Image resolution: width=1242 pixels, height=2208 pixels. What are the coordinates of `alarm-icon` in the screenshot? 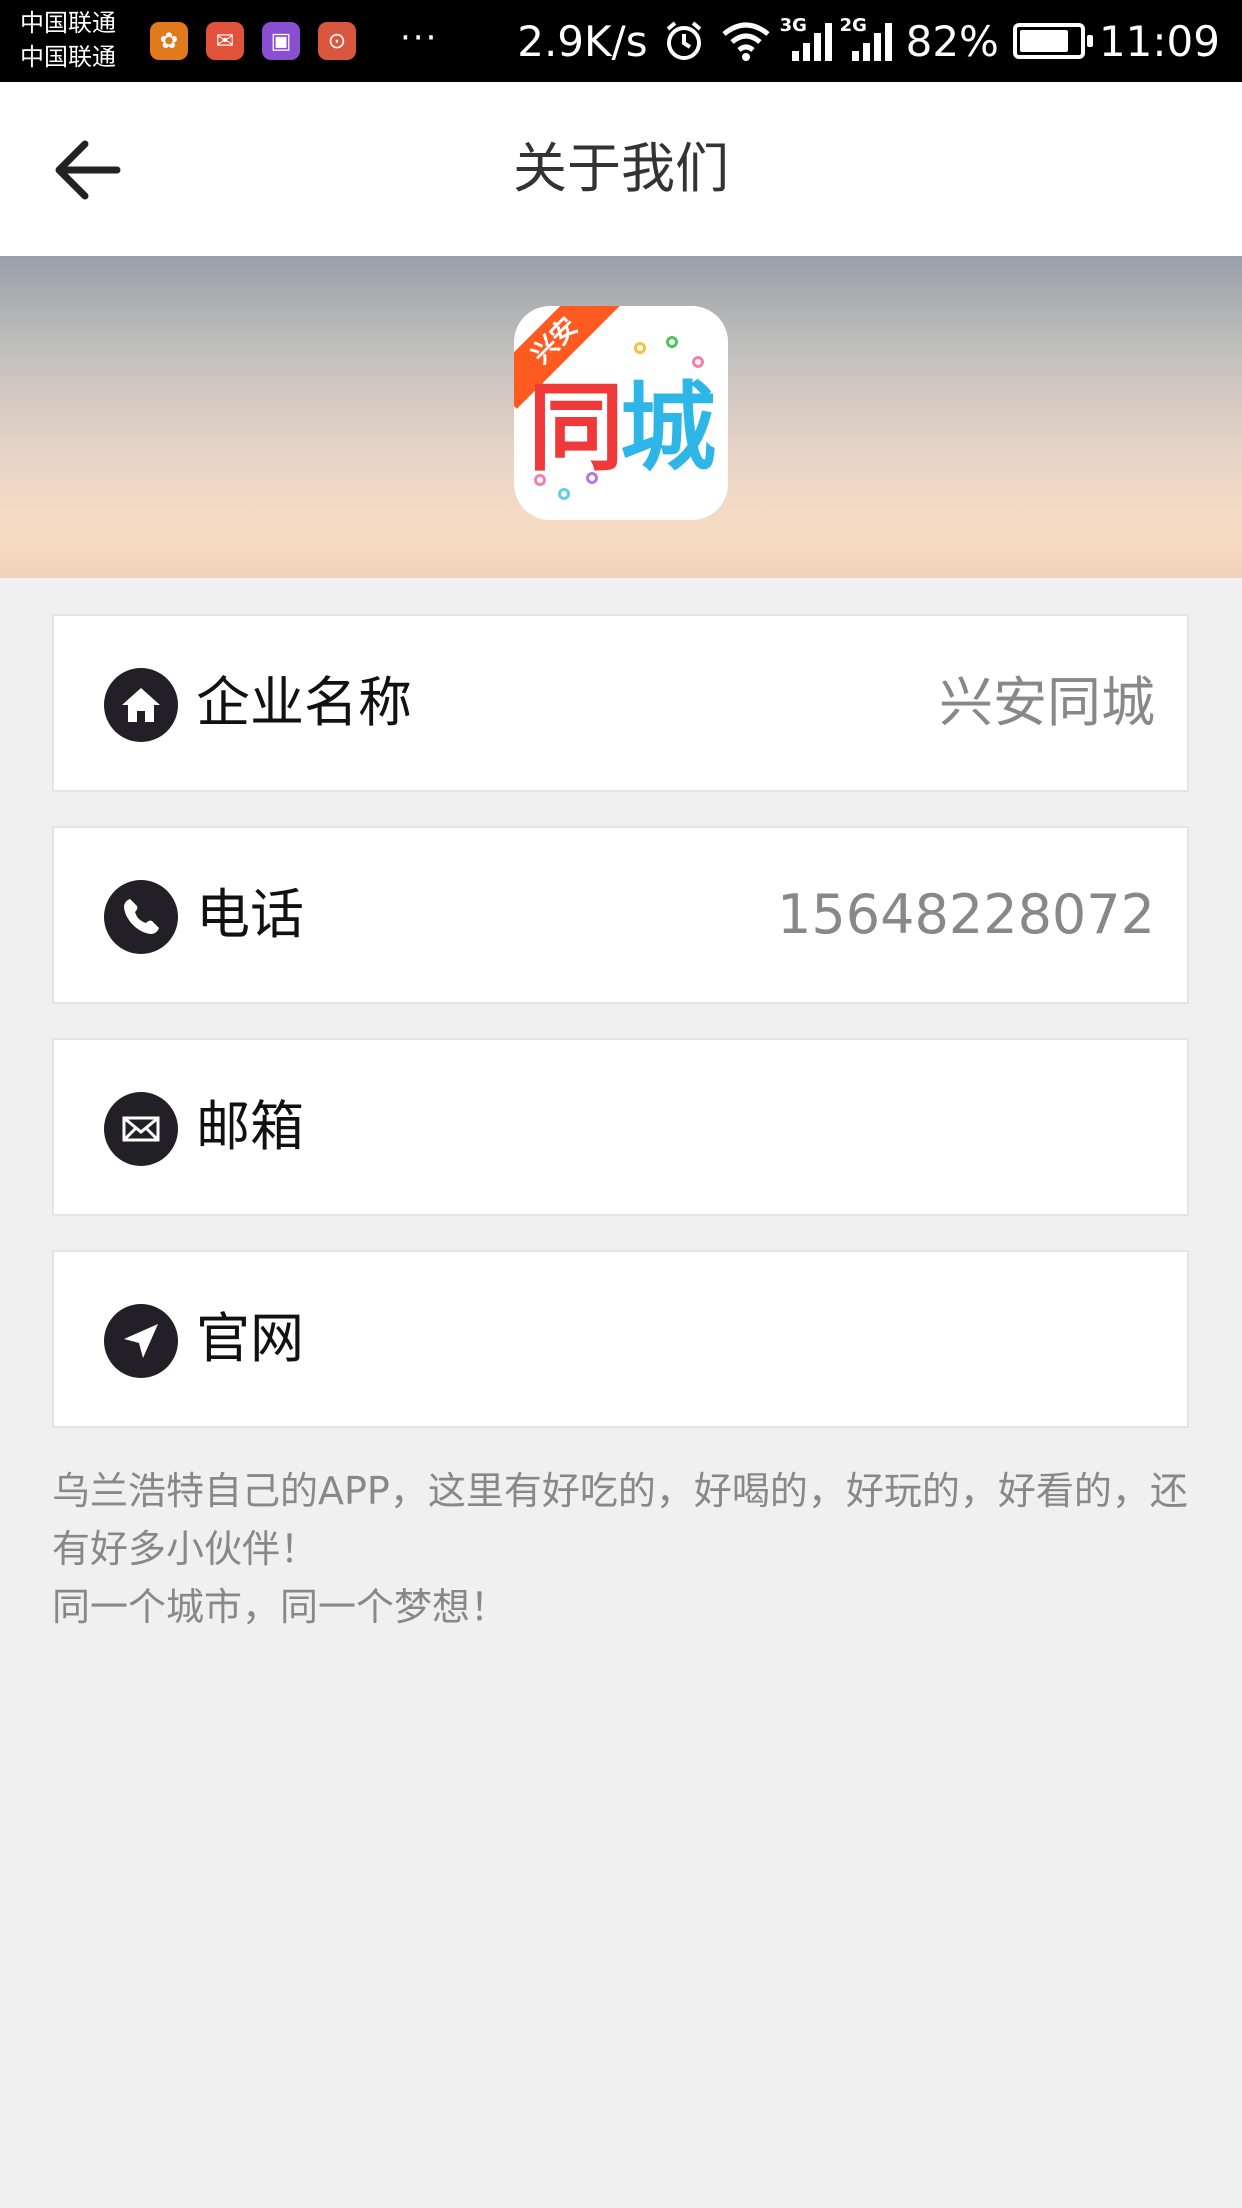 It's located at (683, 40).